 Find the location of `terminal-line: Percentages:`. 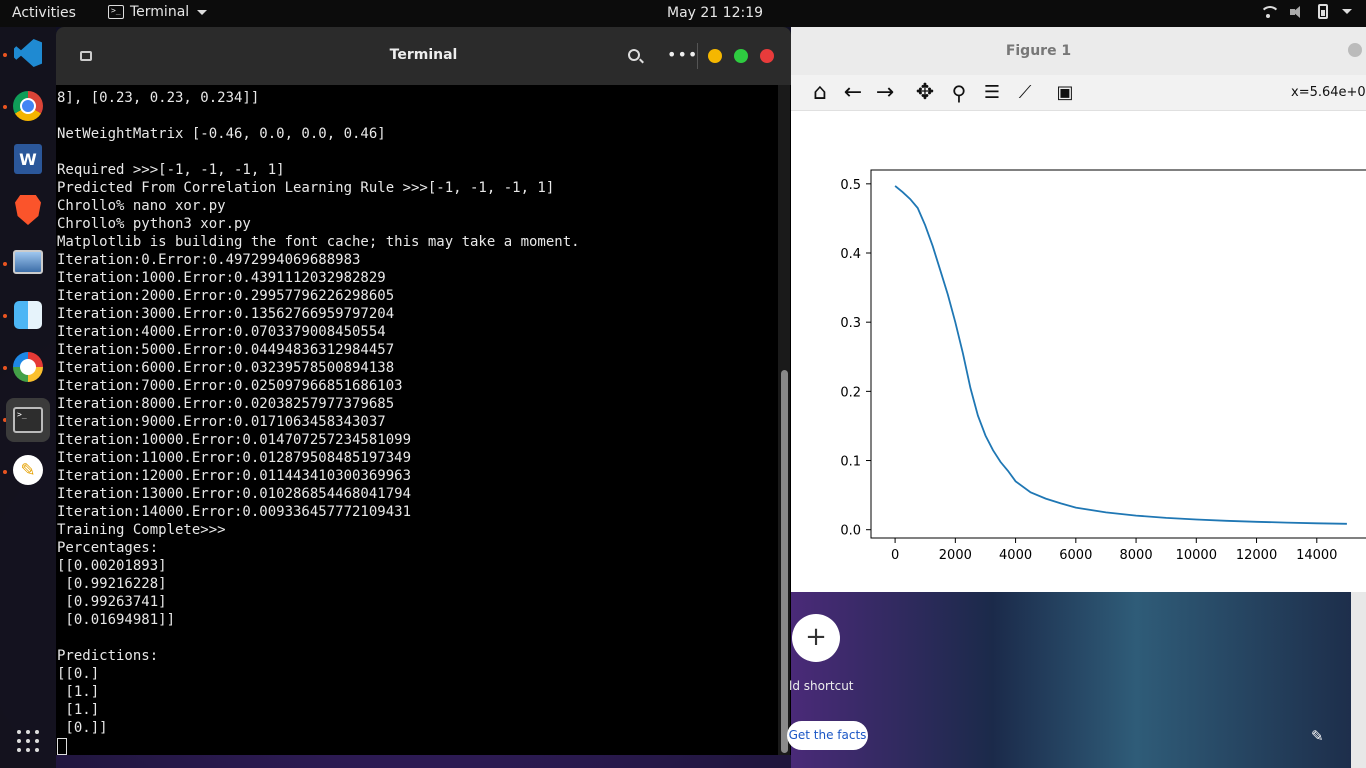

terminal-line: Percentages: is located at coordinates (108, 548).